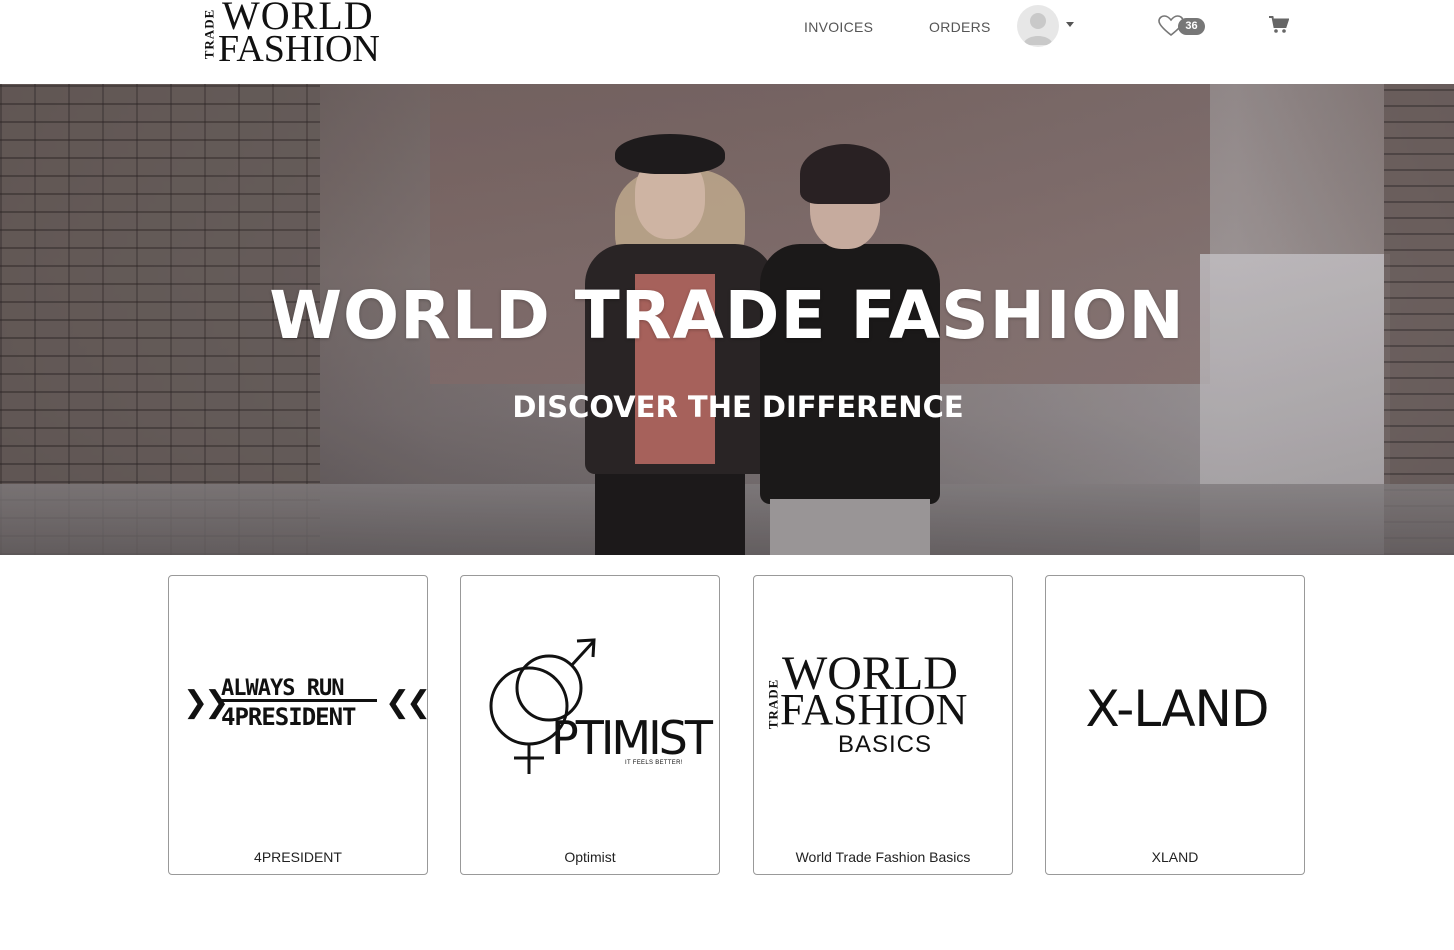 This screenshot has width=1454, height=950. I want to click on hero-subtitle: DISCOVER THE DIFFERENCE, so click(738, 407).